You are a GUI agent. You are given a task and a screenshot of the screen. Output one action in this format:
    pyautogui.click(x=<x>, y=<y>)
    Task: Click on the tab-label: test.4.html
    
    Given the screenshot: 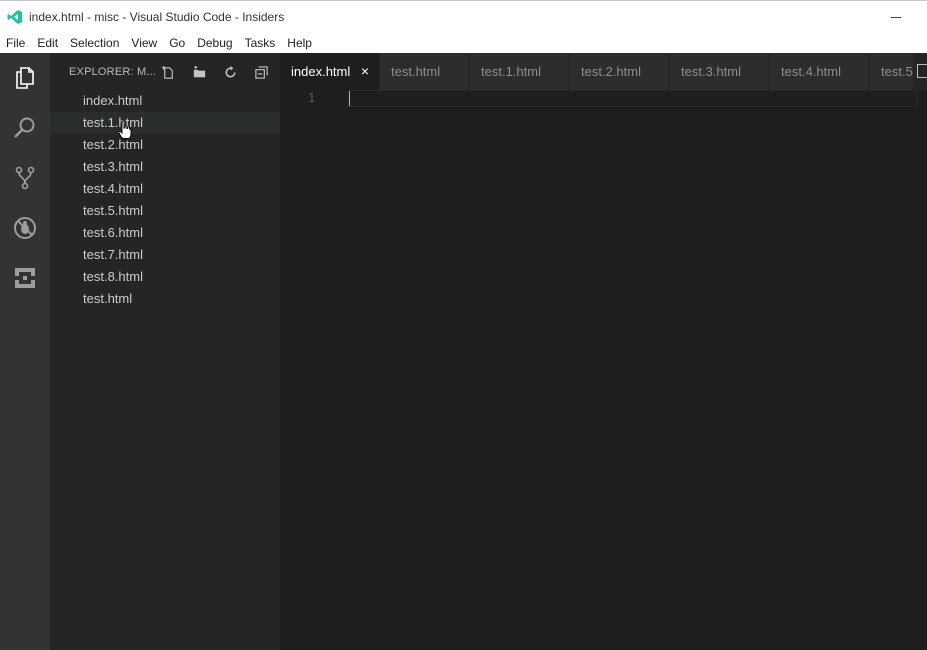 What is the action you would take?
    pyautogui.click(x=811, y=71)
    